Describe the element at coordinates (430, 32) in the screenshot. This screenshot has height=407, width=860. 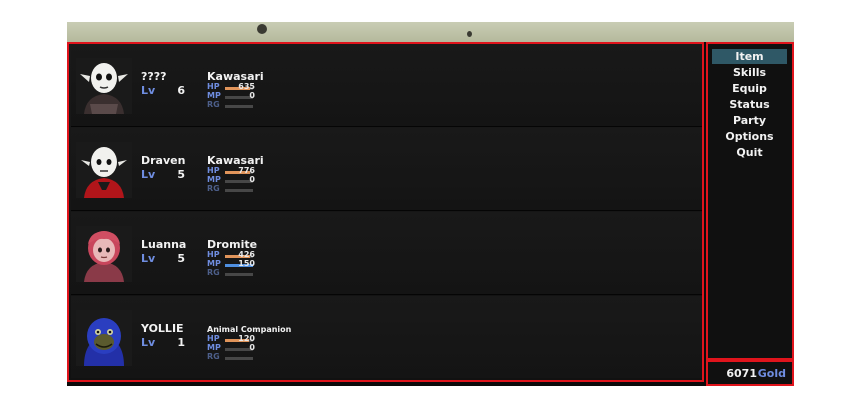
I see `map-background-strip` at that location.